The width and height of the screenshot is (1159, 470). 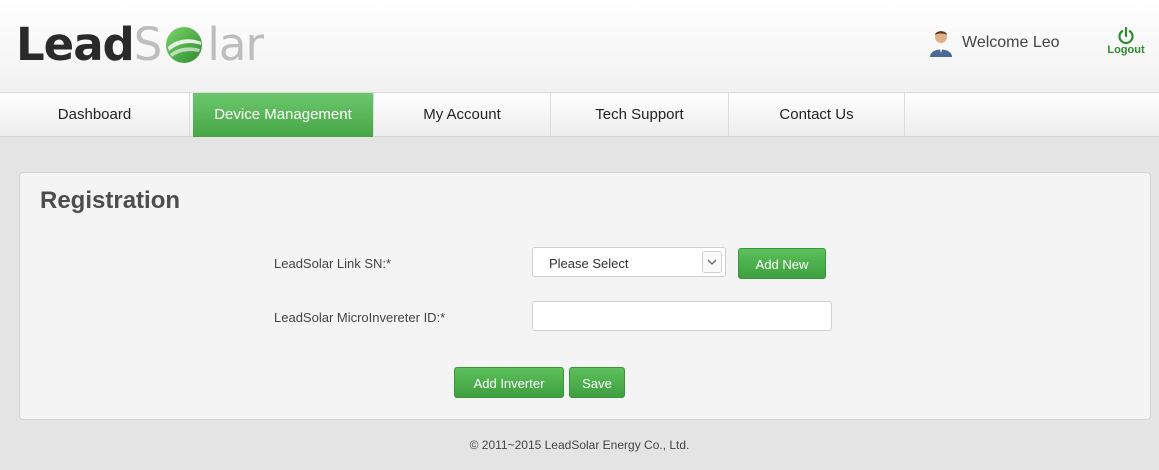 What do you see at coordinates (1126, 35) in the screenshot?
I see `power-icon` at bounding box center [1126, 35].